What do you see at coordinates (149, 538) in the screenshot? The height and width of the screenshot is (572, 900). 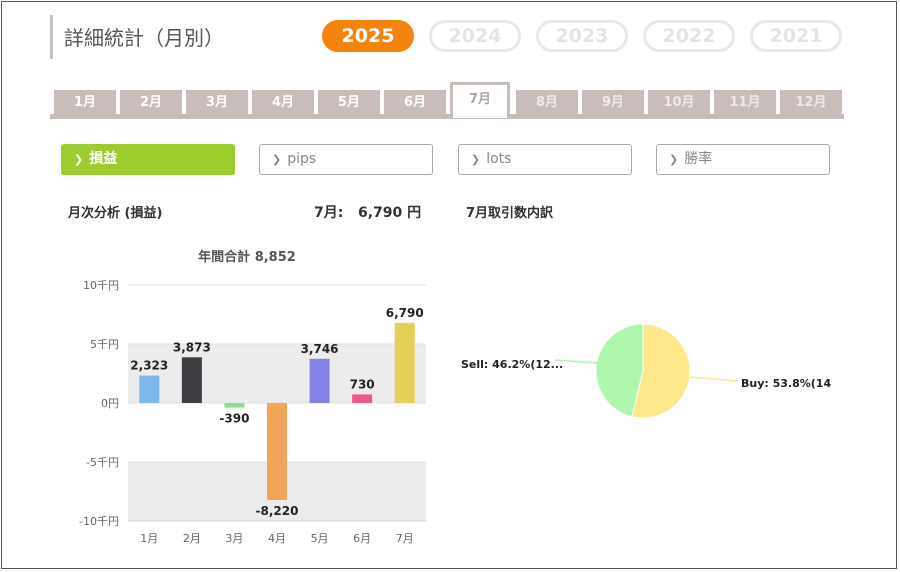 I see `x-tick-label: 1月` at bounding box center [149, 538].